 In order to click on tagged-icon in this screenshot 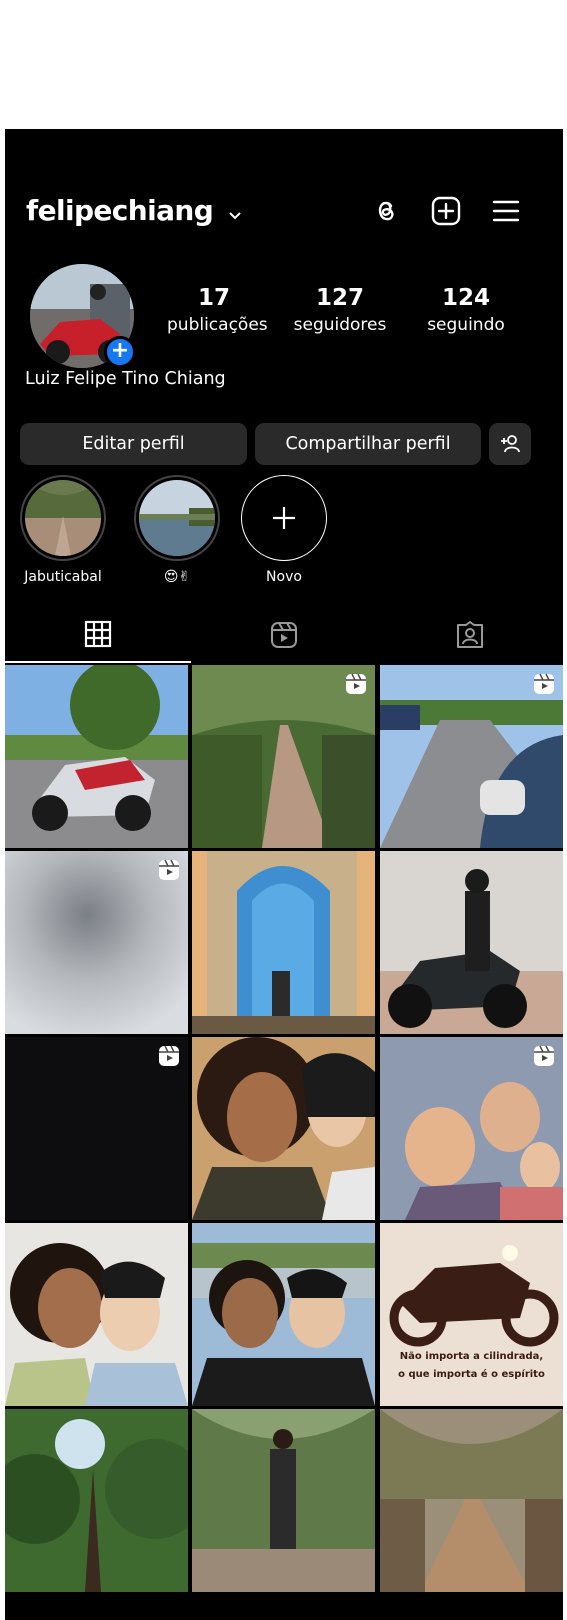, I will do `click(470, 634)`.